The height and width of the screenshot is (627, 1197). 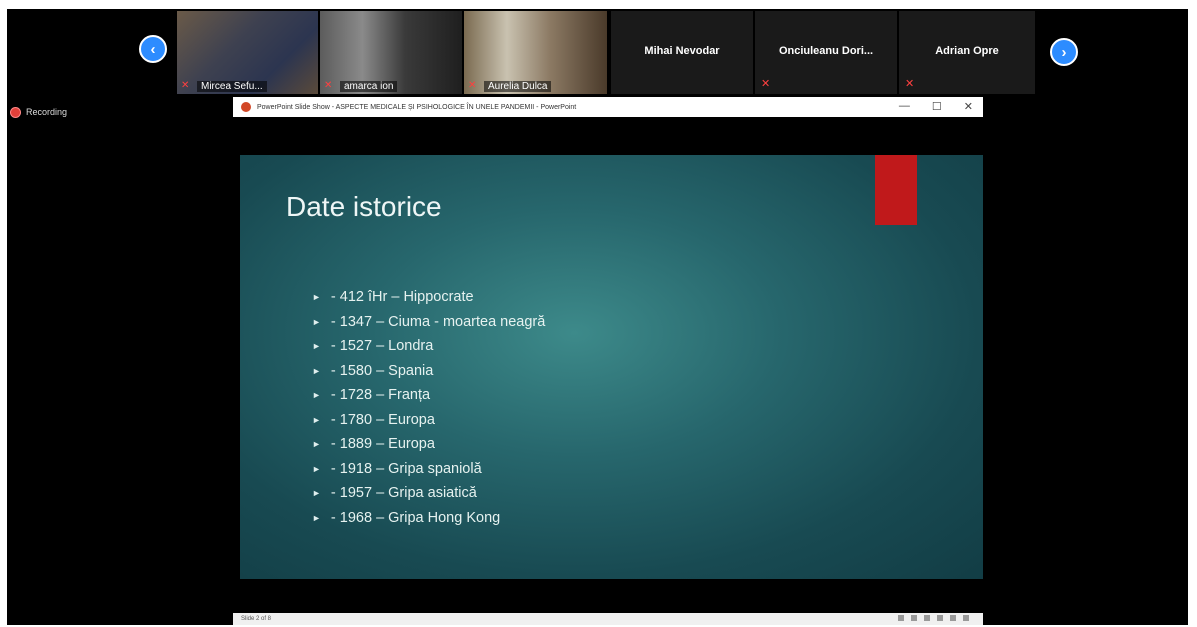 What do you see at coordinates (914, 618) in the screenshot?
I see `normal-view-icon` at bounding box center [914, 618].